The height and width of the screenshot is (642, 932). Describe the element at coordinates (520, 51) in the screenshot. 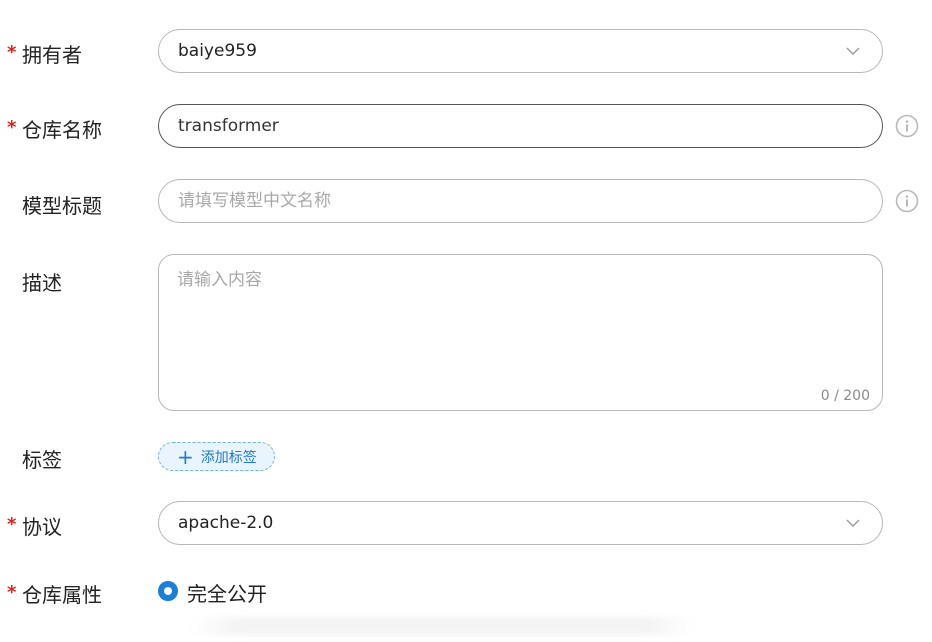

I see `owner-select: baiye959` at that location.